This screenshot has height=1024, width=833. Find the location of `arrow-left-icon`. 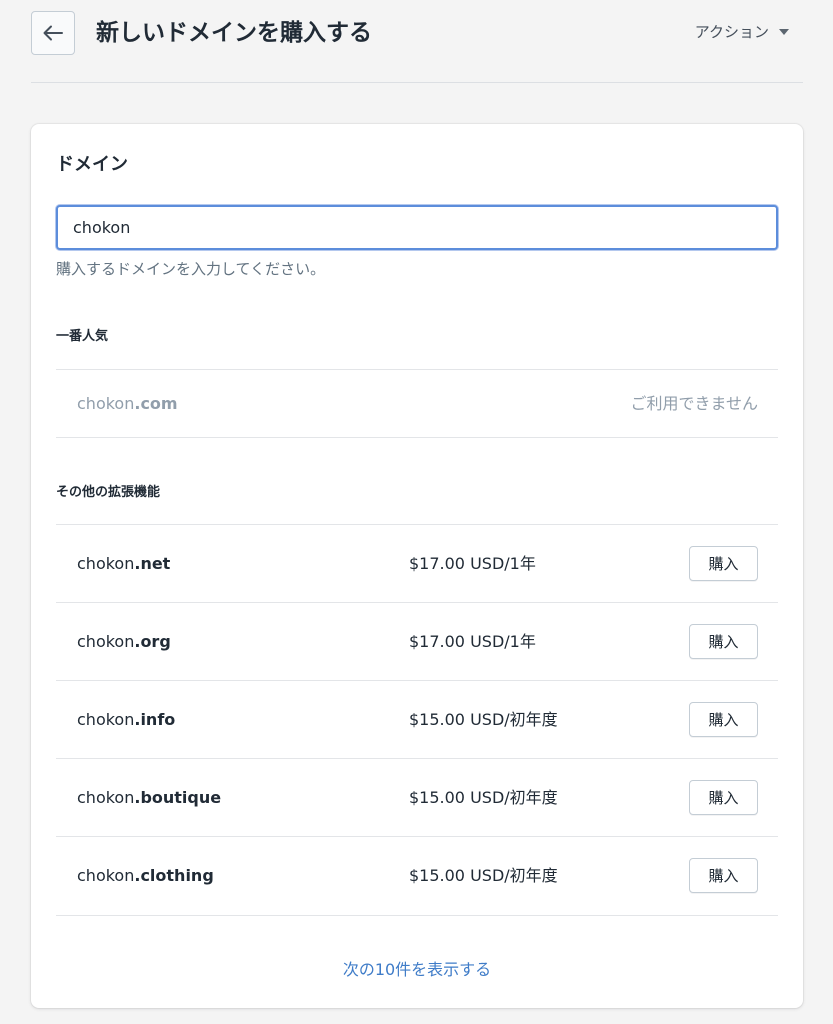

arrow-left-icon is located at coordinates (53, 33).